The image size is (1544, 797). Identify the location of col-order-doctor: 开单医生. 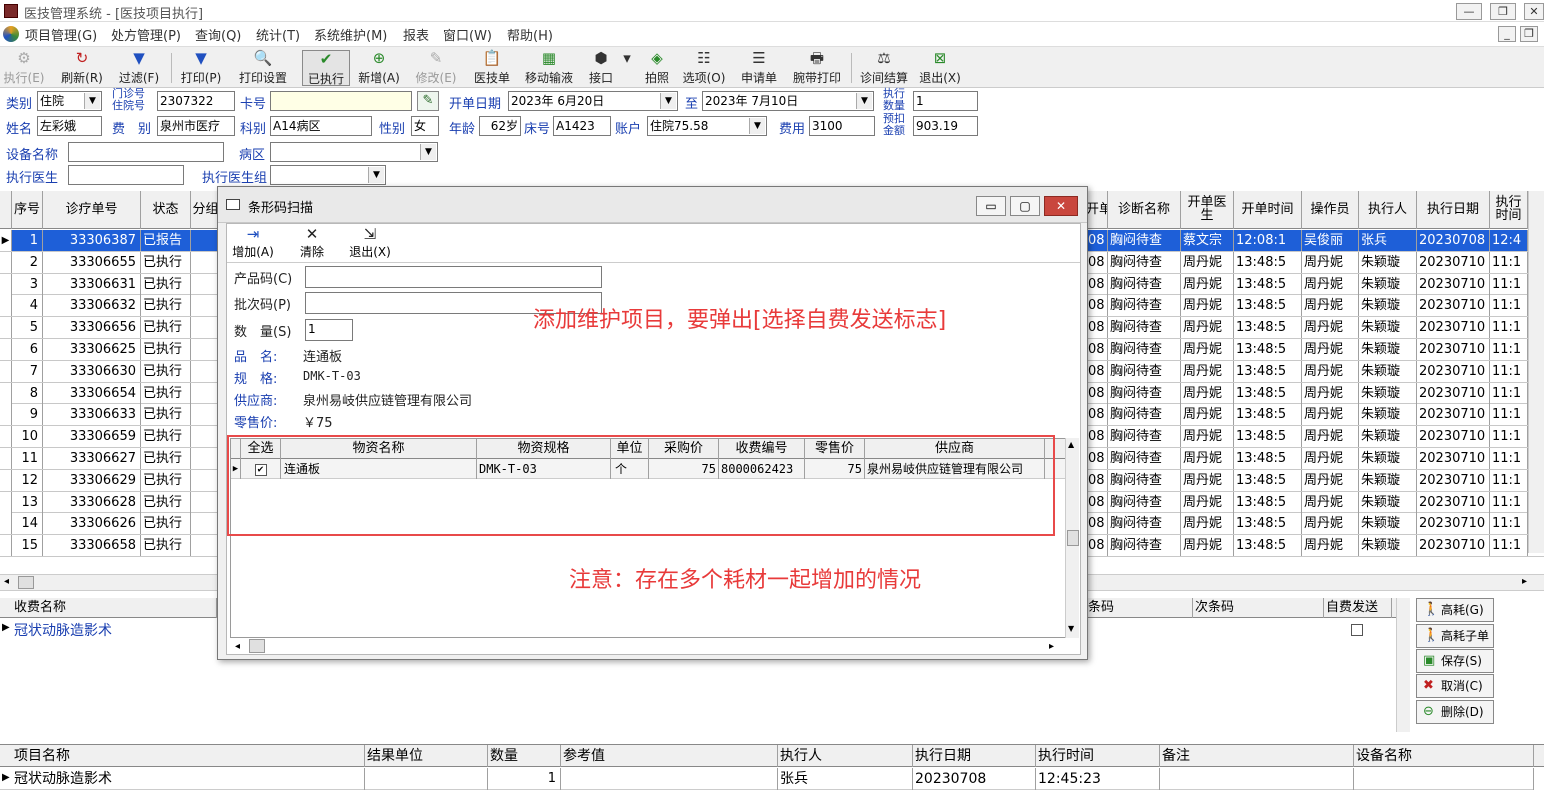
(1207, 210).